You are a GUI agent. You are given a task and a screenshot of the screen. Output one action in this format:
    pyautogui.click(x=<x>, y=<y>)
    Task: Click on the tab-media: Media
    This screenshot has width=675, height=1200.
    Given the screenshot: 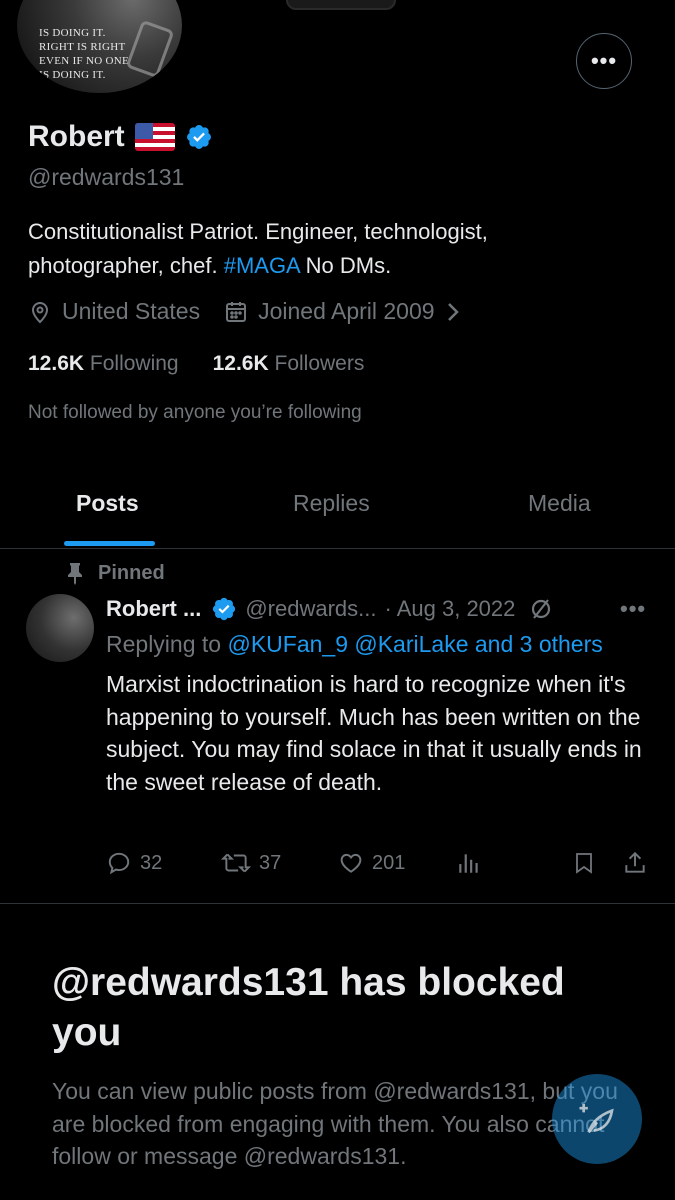 What is the action you would take?
    pyautogui.click(x=559, y=503)
    